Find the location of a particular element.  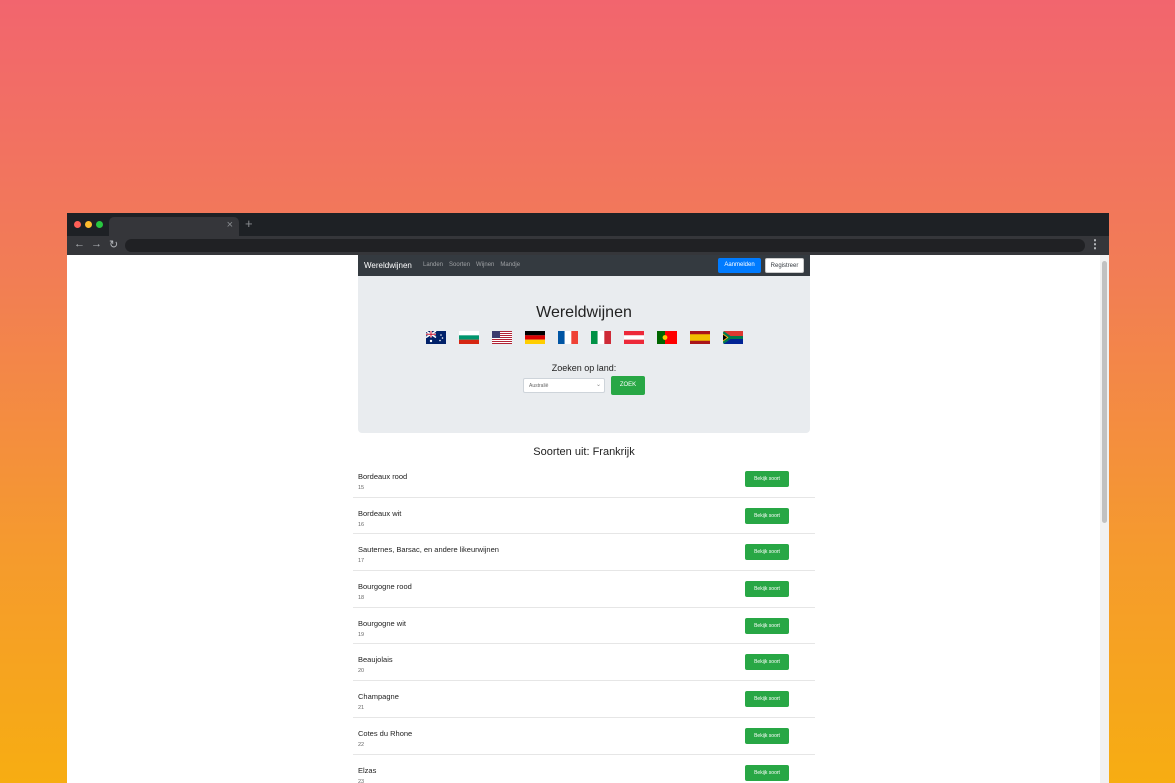

tab-bar: × + is located at coordinates (588, 224).